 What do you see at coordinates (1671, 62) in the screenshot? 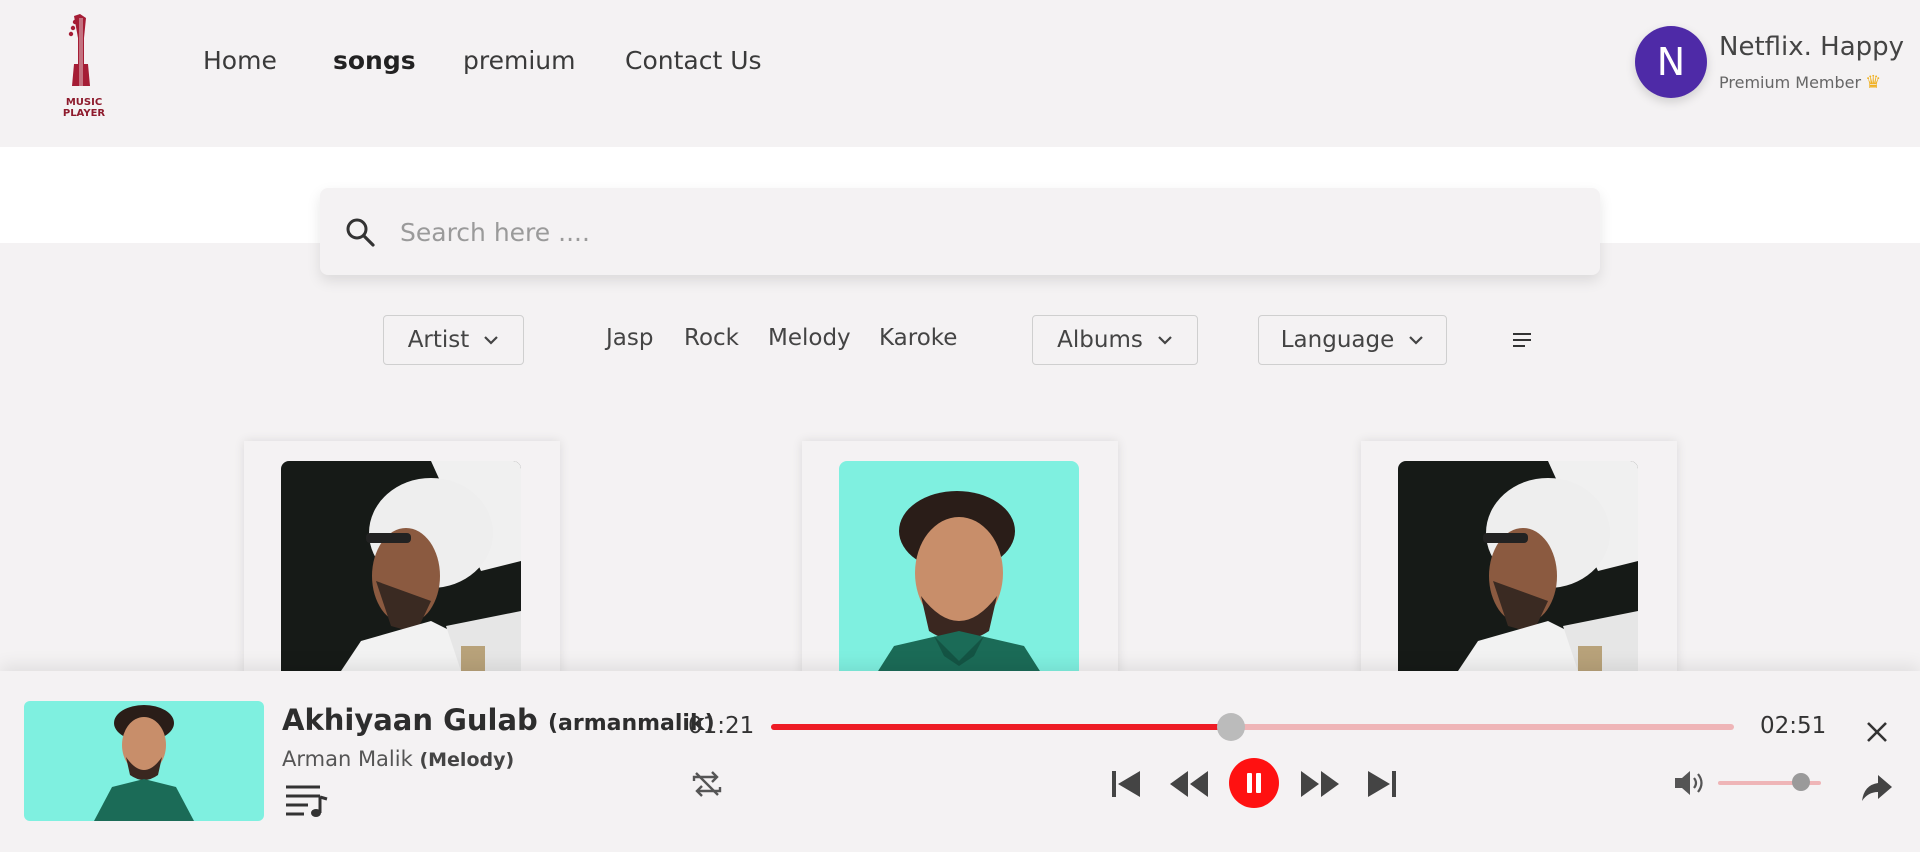
I see `avatar: N` at bounding box center [1671, 62].